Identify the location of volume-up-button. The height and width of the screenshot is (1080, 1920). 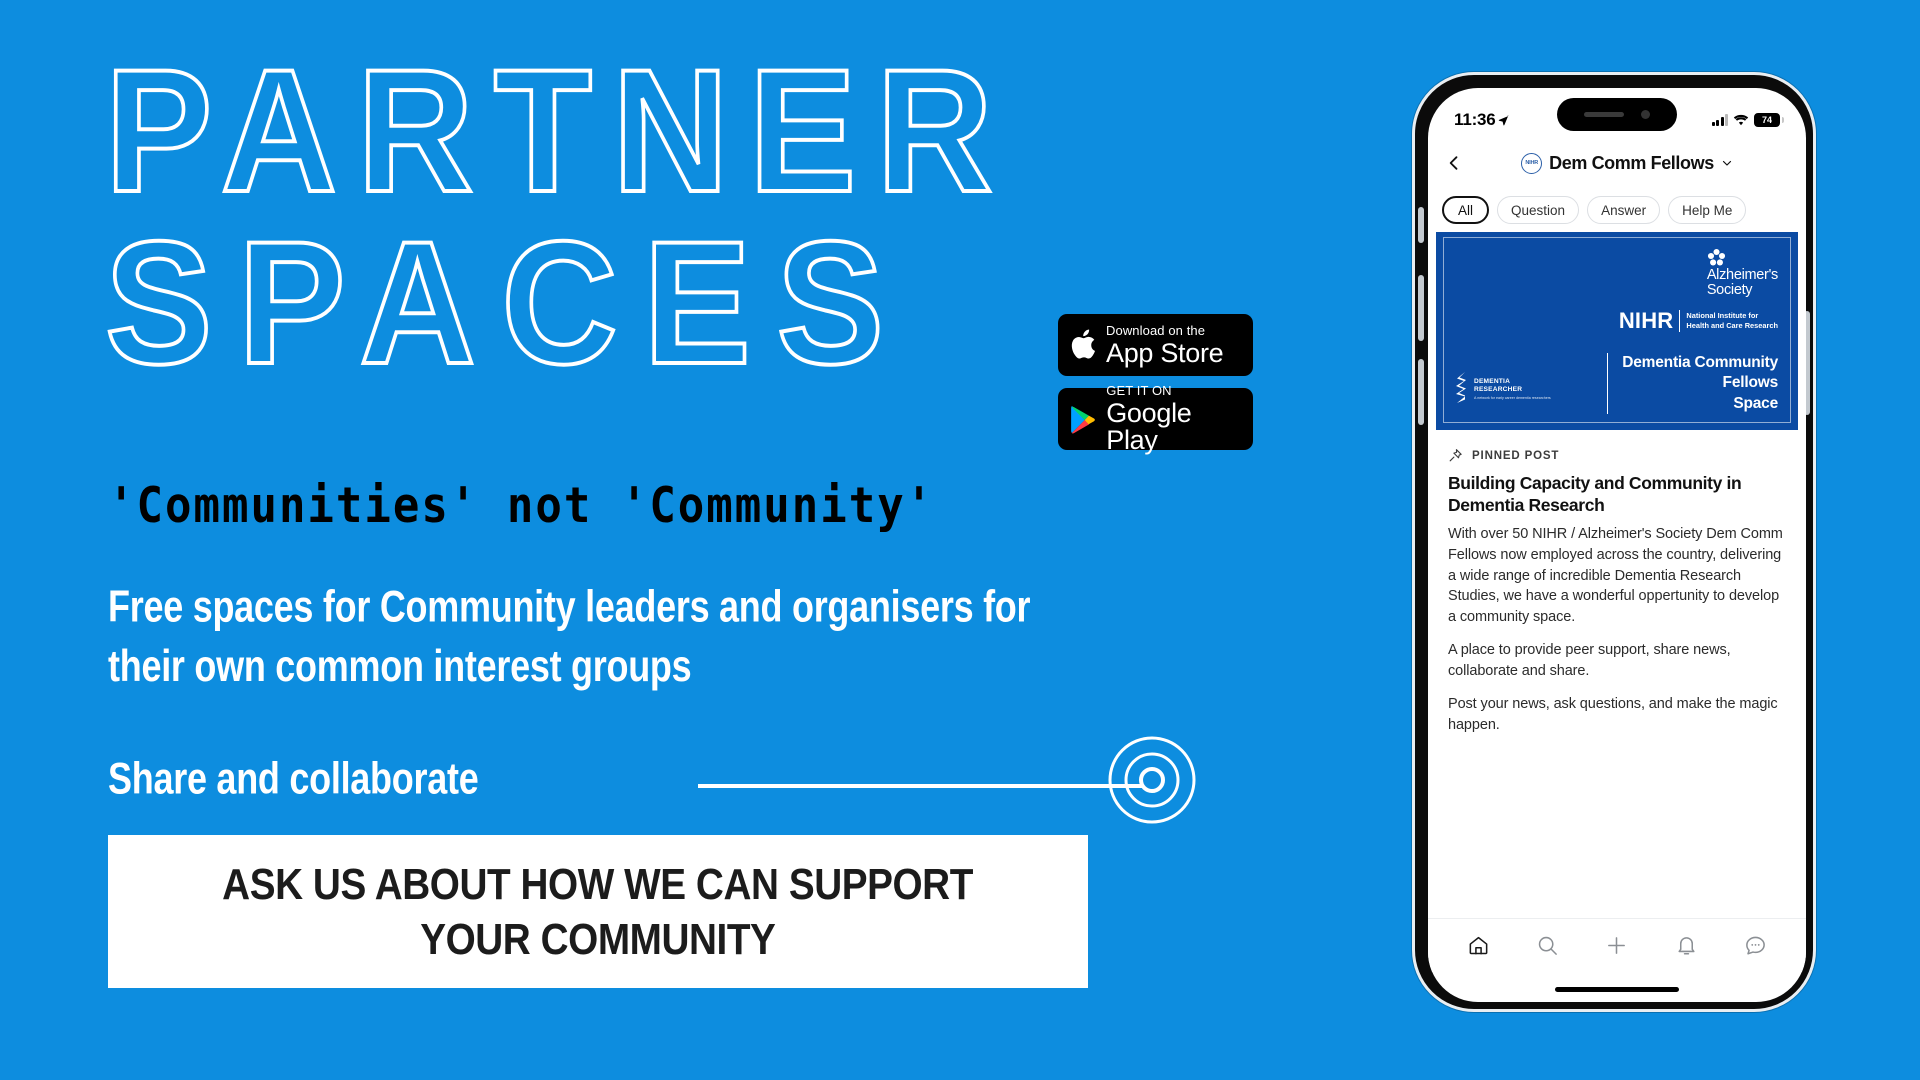
(1421, 308).